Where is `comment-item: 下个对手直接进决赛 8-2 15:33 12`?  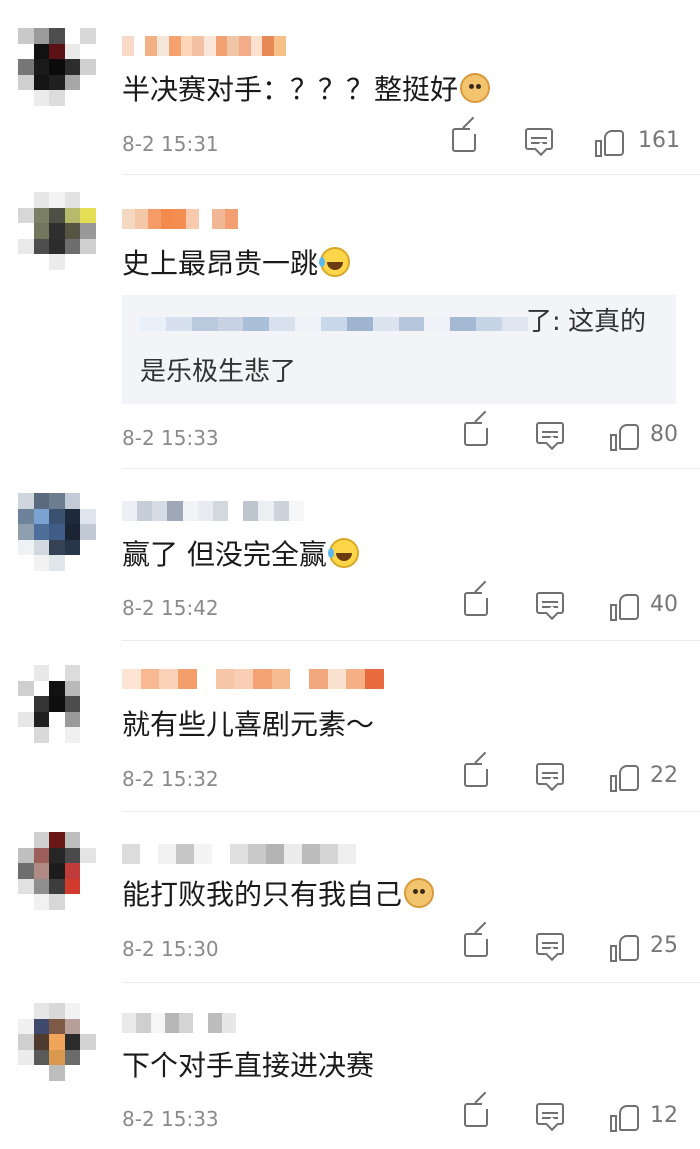 comment-item: 下个对手直接进决赛 8-2 15:33 12 is located at coordinates (350, 1066).